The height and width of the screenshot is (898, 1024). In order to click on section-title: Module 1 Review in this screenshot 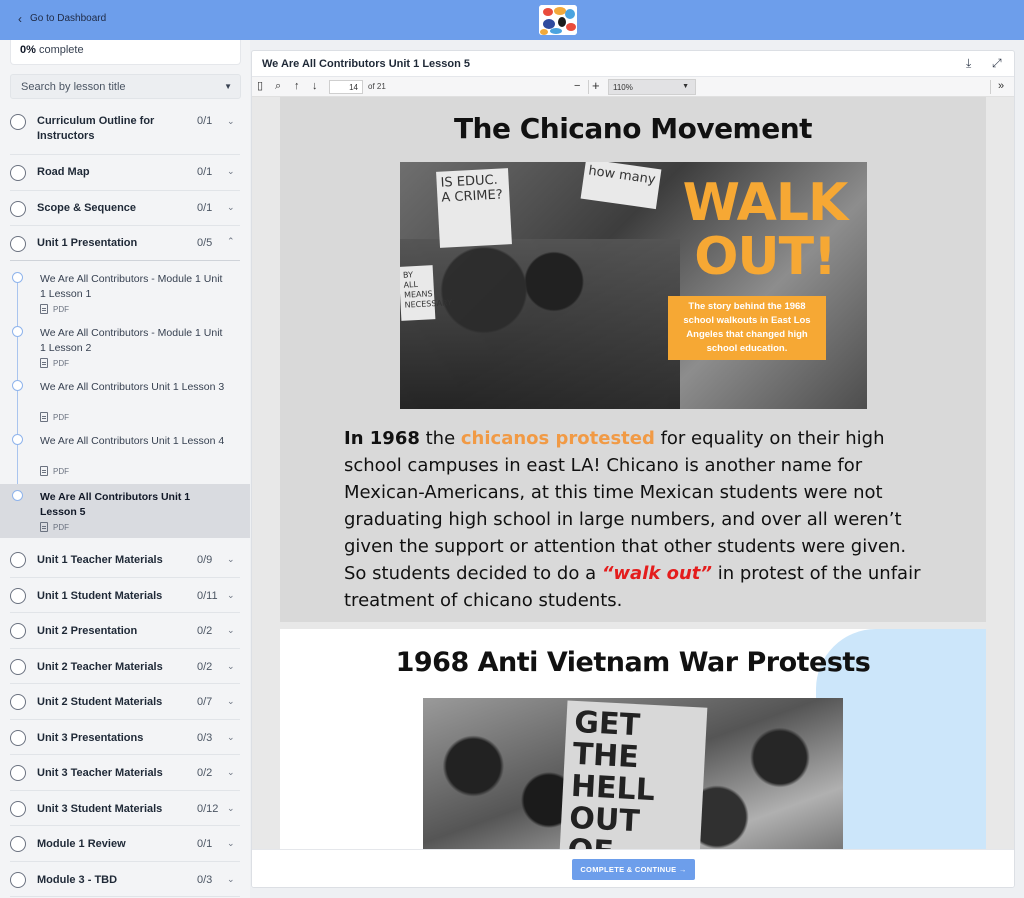, I will do `click(81, 844)`.